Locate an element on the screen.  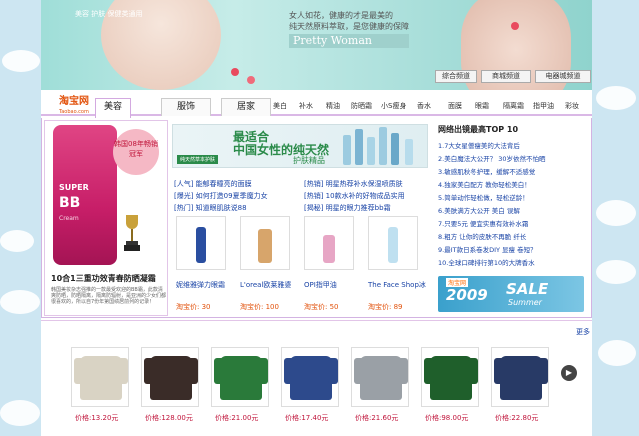
category-link: 小S瘦身 is located at coordinates (393, 106).